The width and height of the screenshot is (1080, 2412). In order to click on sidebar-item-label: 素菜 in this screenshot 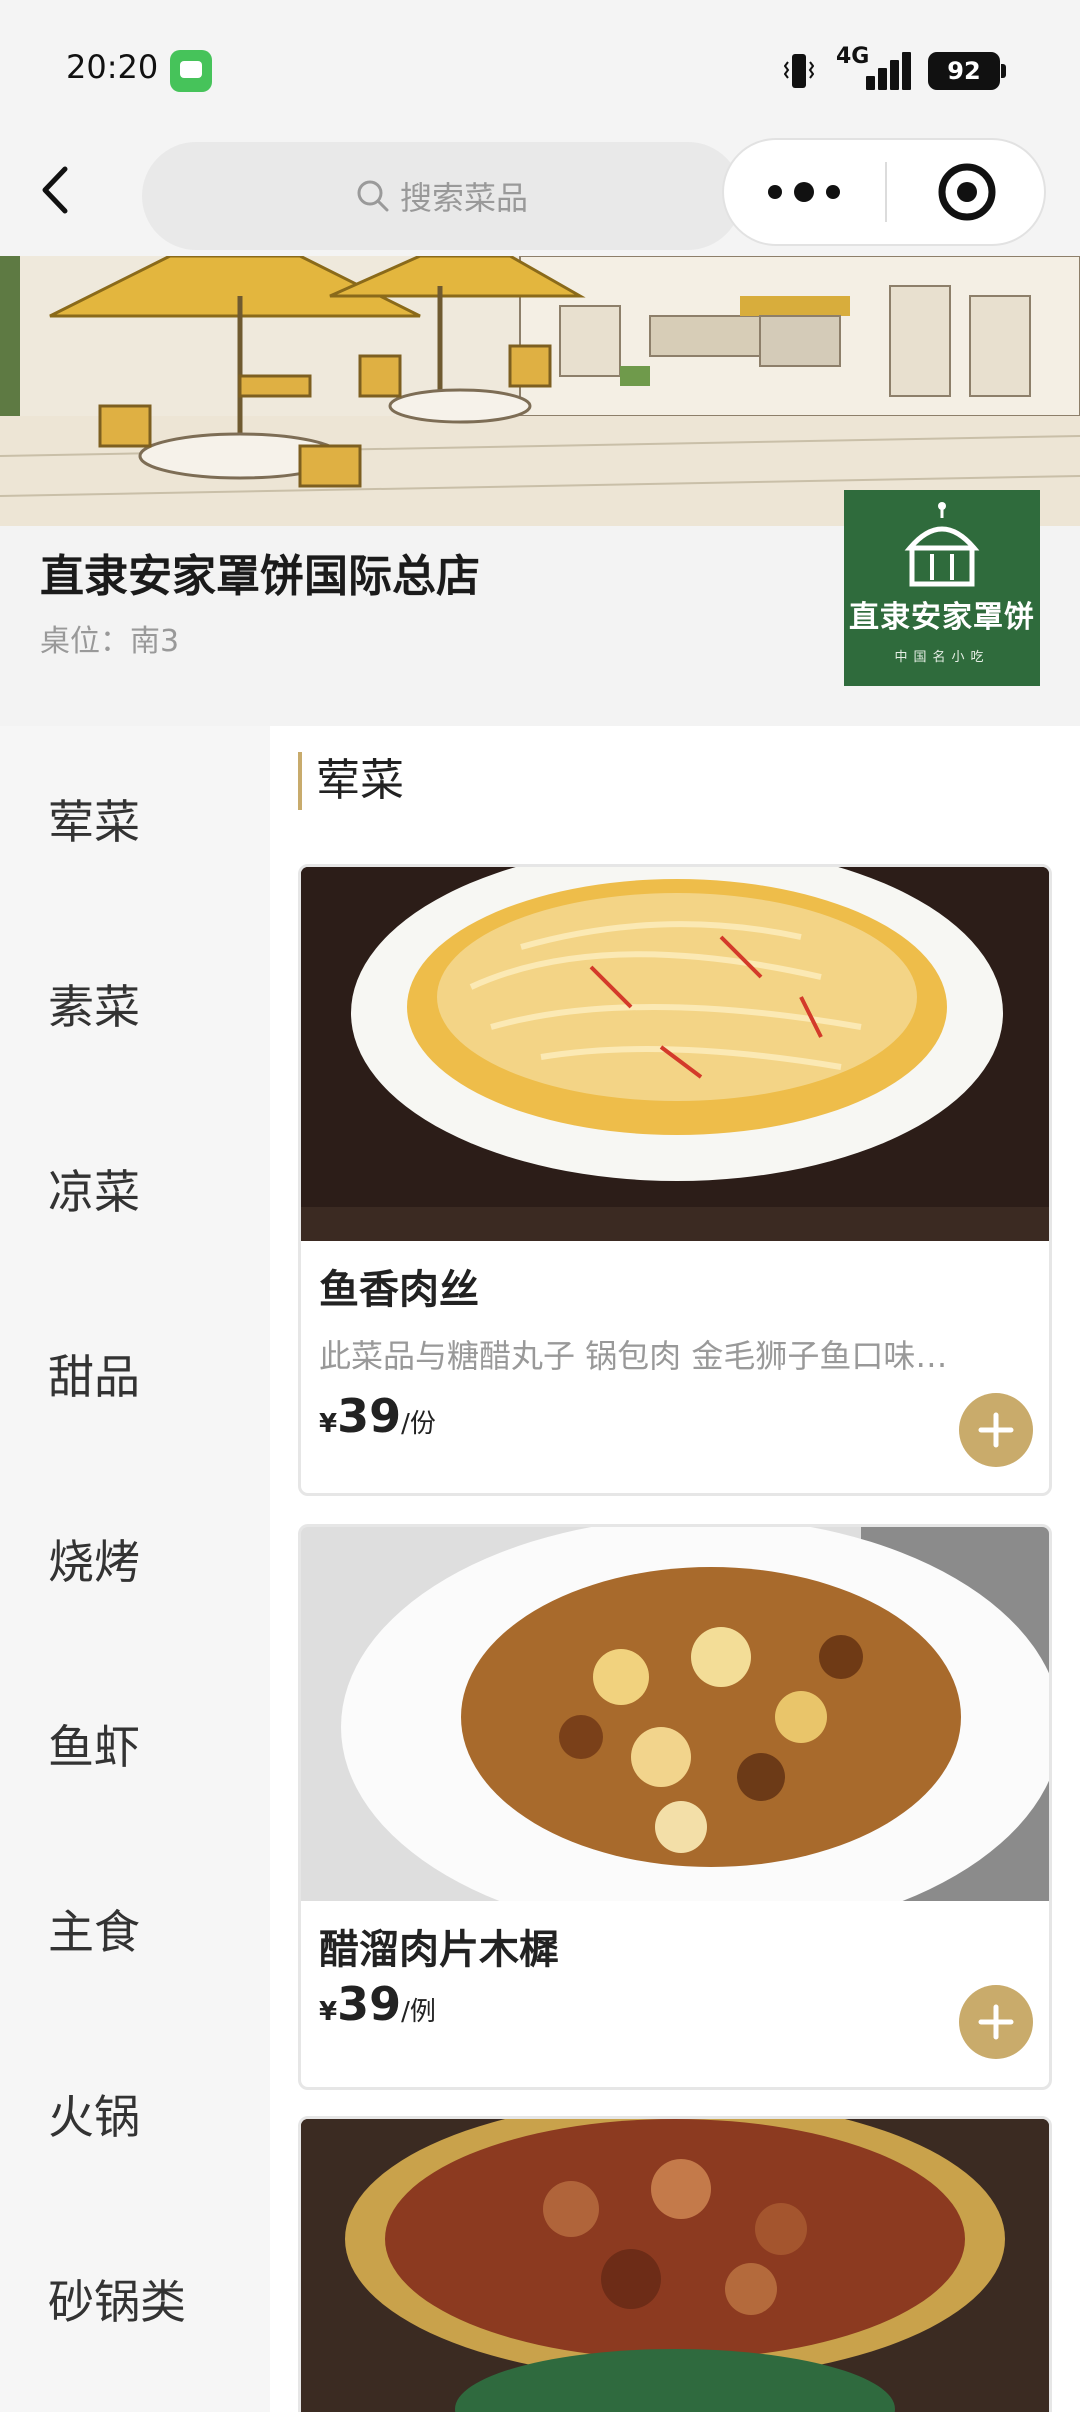, I will do `click(94, 1007)`.